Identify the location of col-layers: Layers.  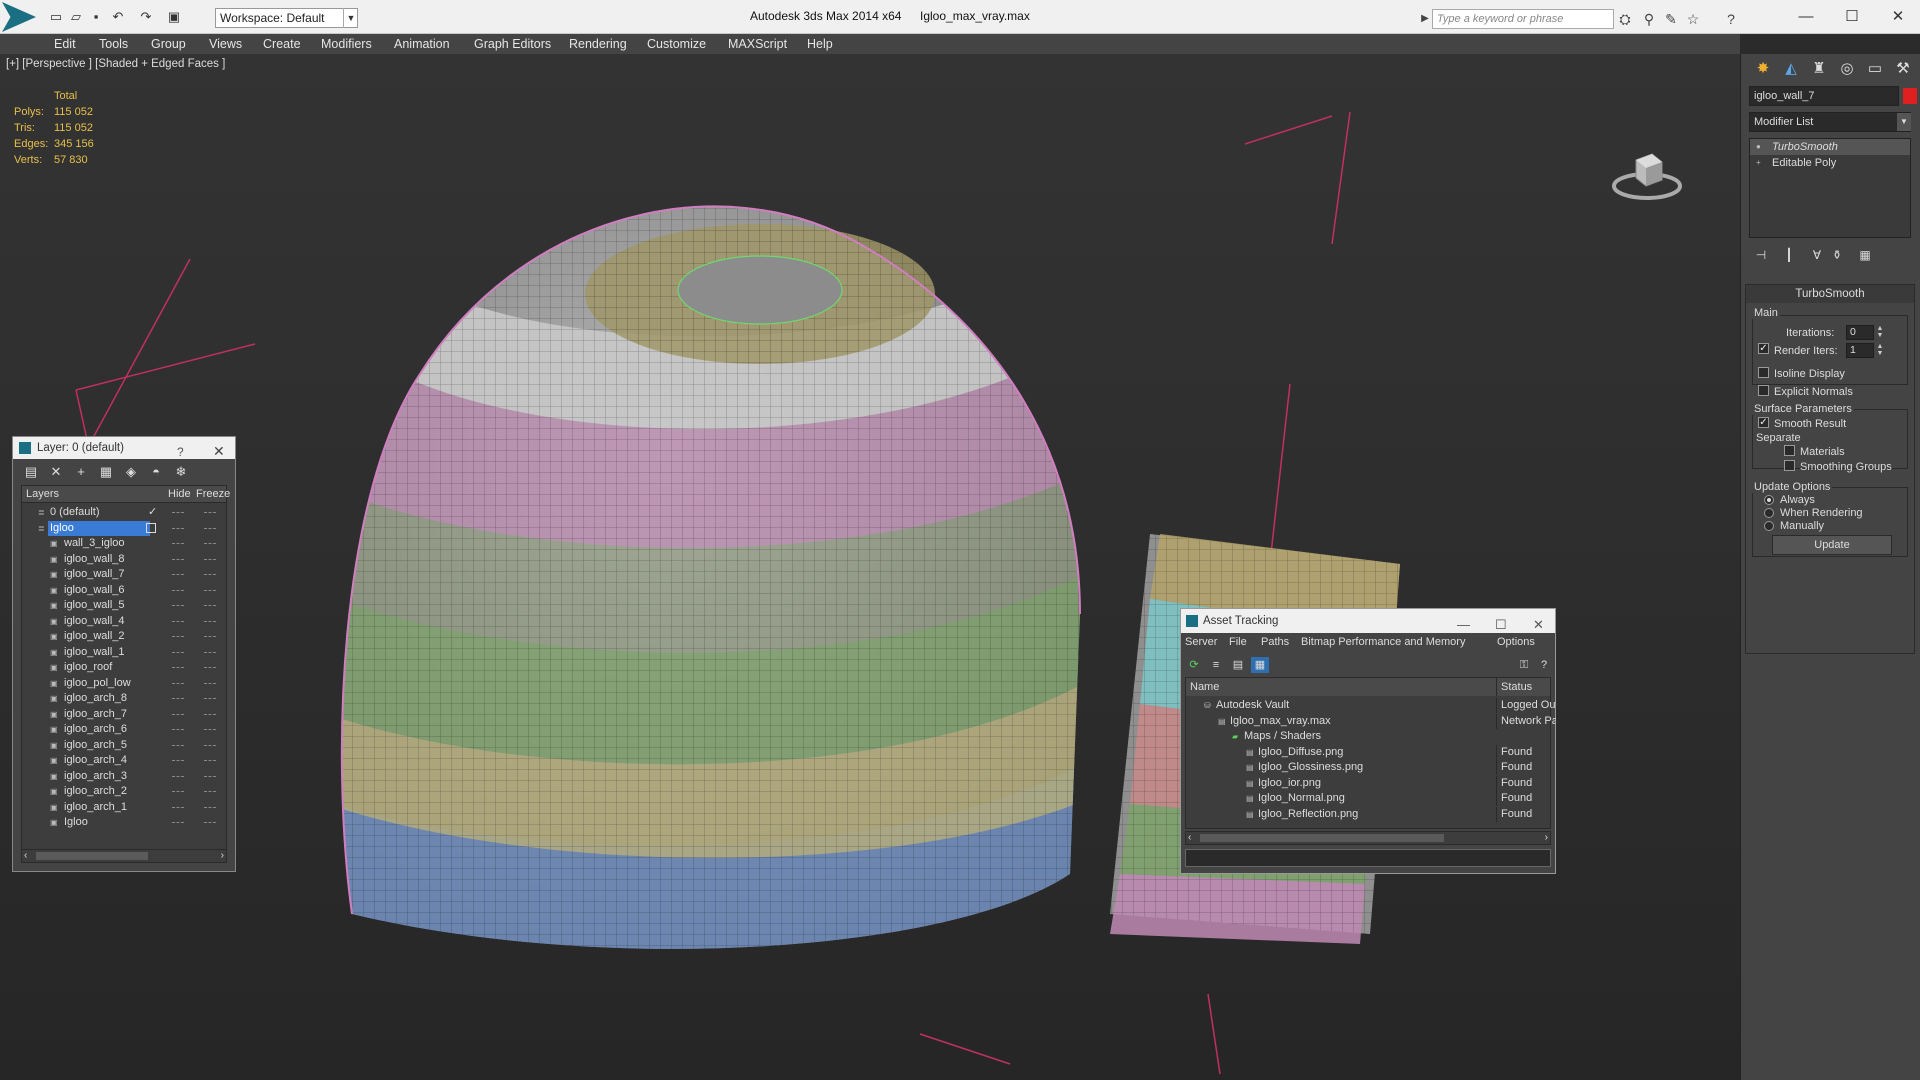
(42, 494).